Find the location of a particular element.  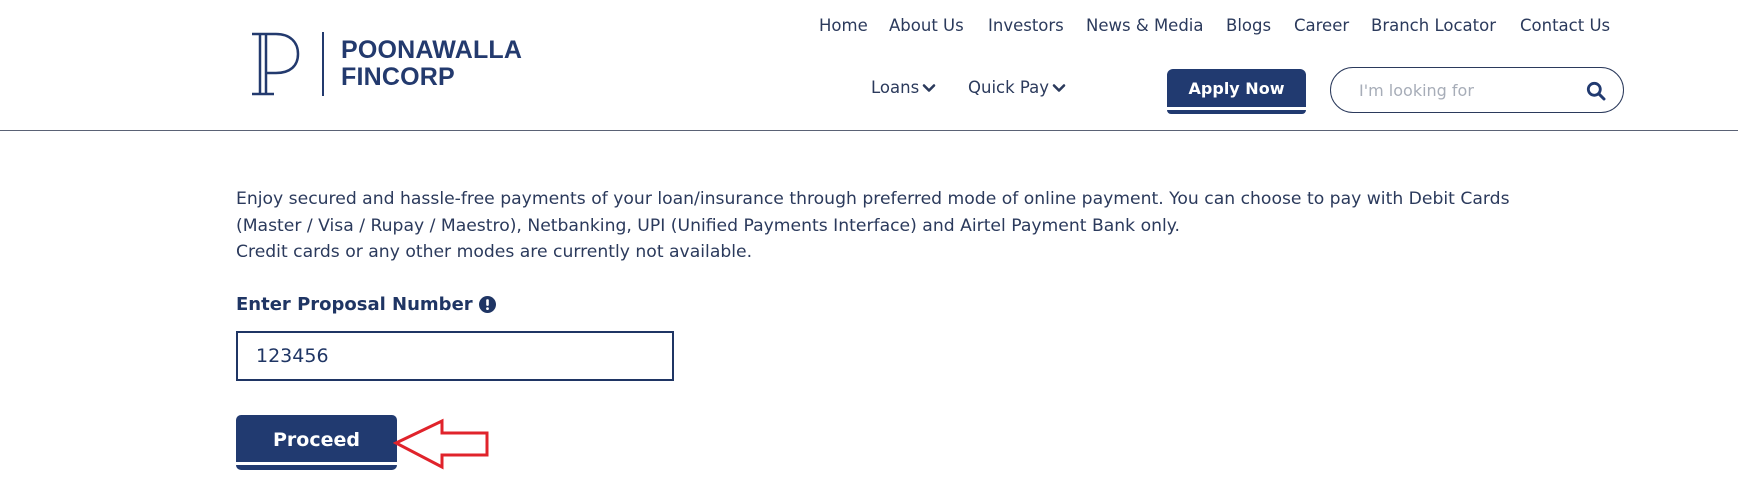

brand-name: POONAWALLA FINCORP is located at coordinates (431, 64).